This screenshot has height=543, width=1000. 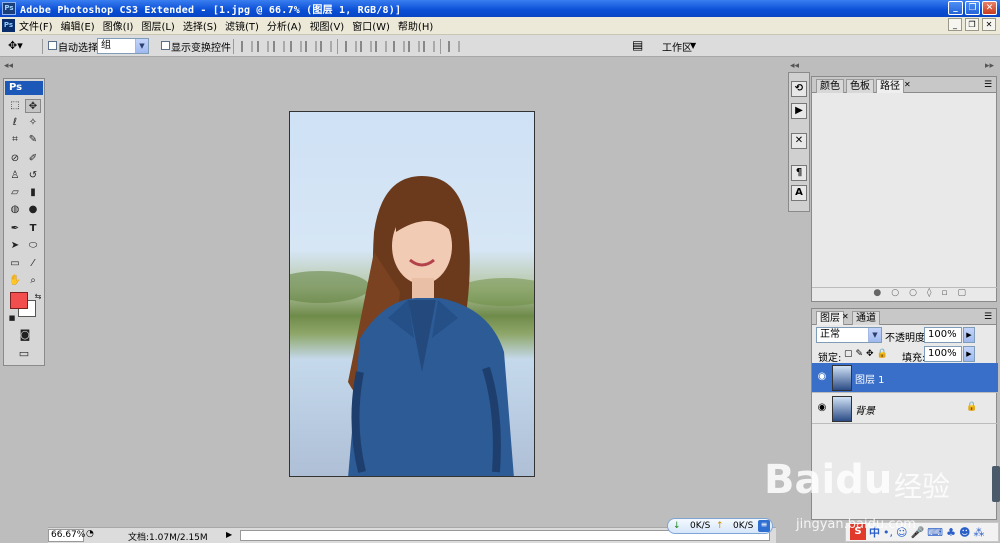 I want to click on doc-restore-button: ❐, so click(x=972, y=24).